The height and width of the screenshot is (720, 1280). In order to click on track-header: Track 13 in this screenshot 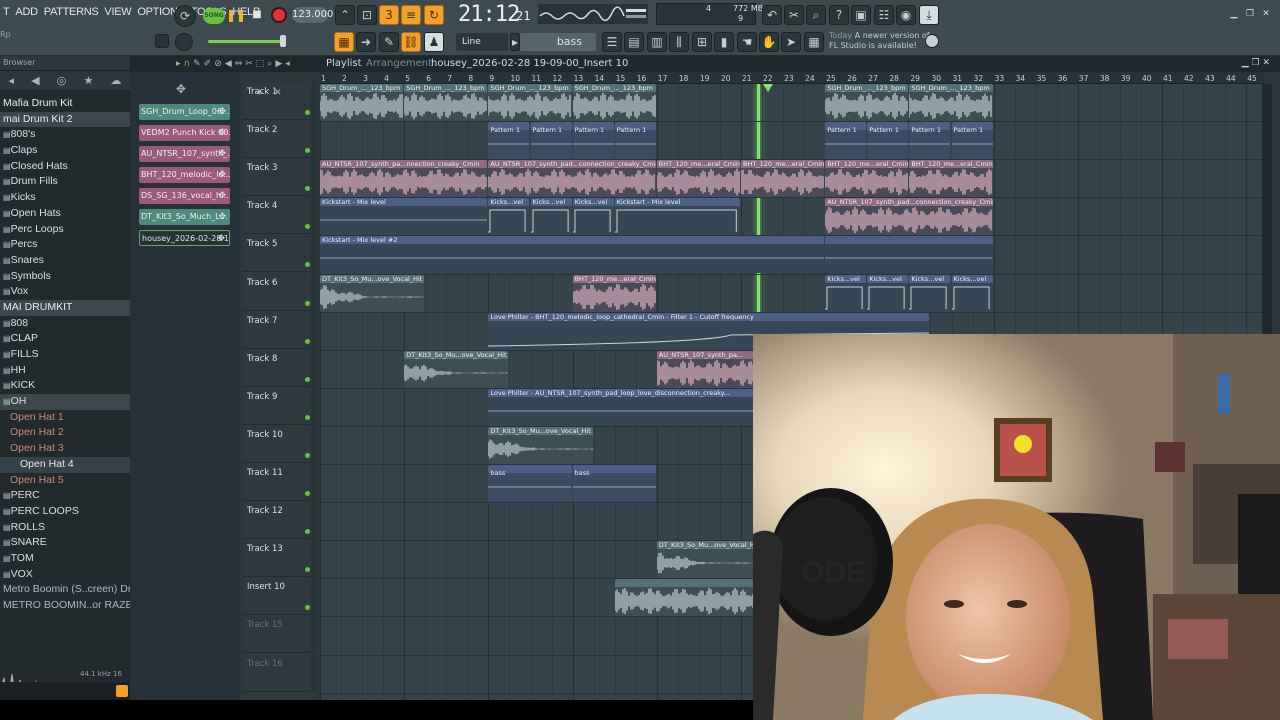, I will do `click(279, 558)`.